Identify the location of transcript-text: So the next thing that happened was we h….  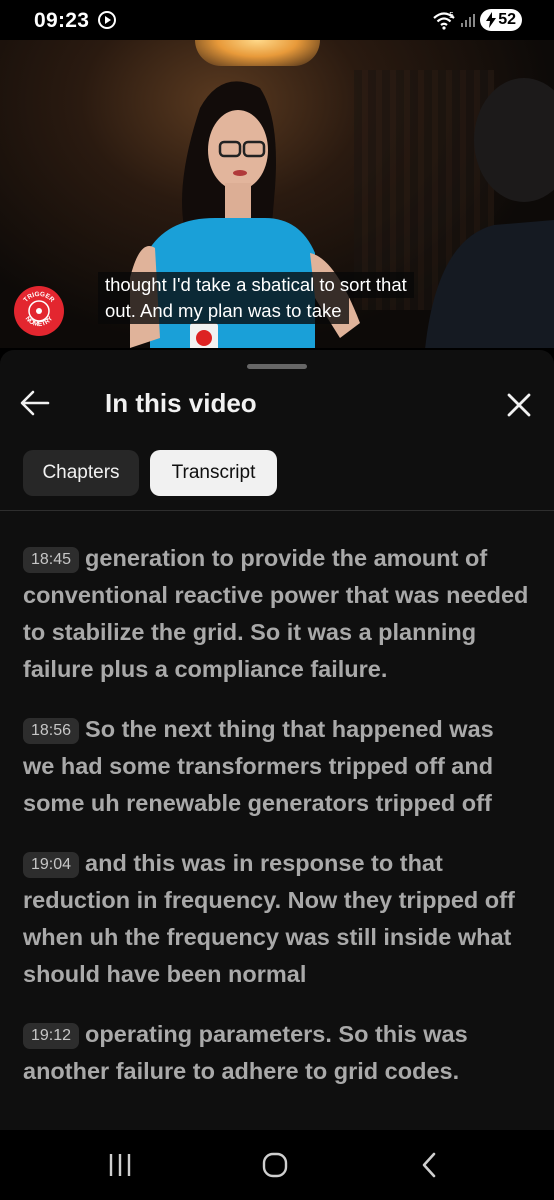
(258, 766).